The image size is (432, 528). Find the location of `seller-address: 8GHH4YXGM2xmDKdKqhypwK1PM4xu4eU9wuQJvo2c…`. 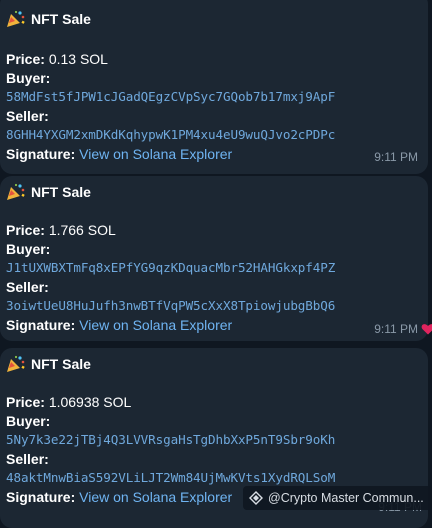

seller-address: 8GHH4YXGM2xmDKdKqhypwK1PM4xu4eU9wuQJvo2c… is located at coordinates (170, 135).